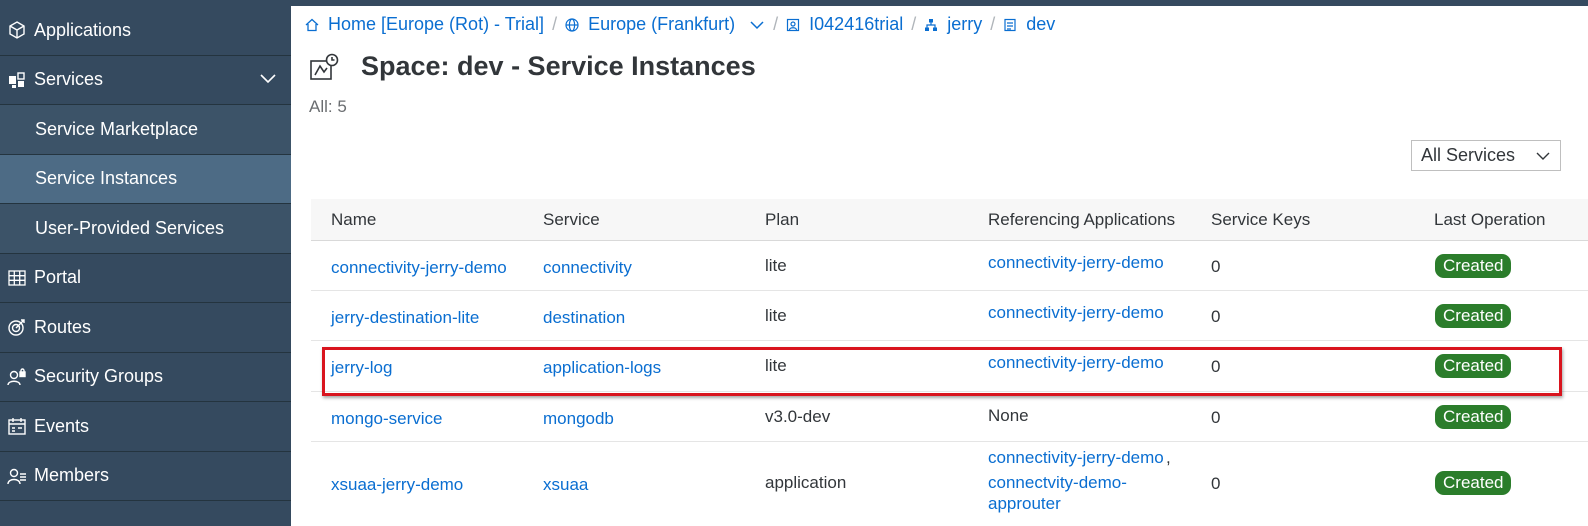 The image size is (1588, 526). Describe the element at coordinates (145, 31) in the screenshot. I see `sidebar-item-applications: Applications` at that location.